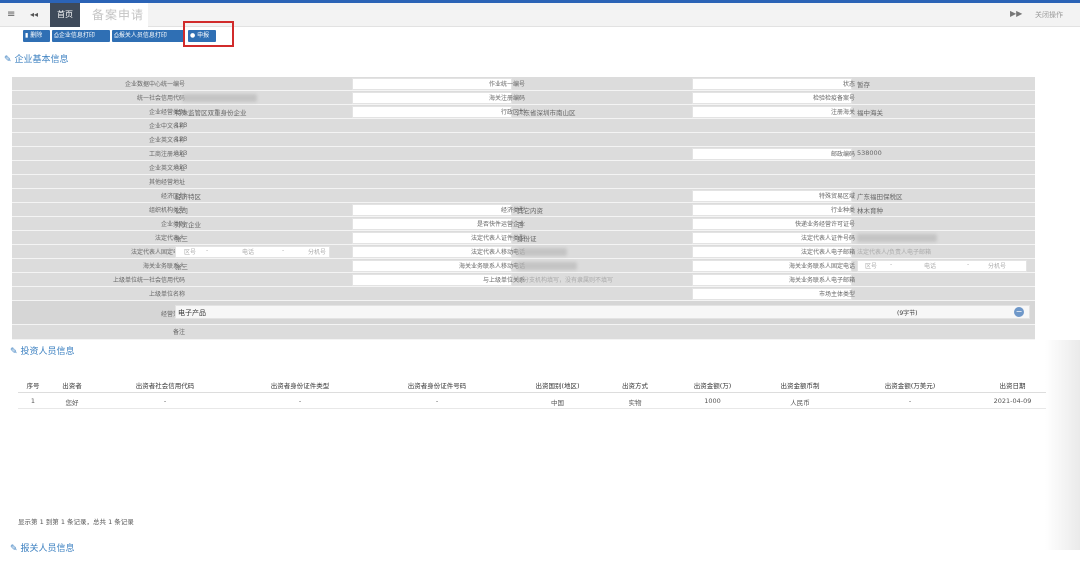 The height and width of the screenshot is (565, 1080). Describe the element at coordinates (1049, 15) in the screenshot. I see `close-operation-button: 关闭操作` at that location.